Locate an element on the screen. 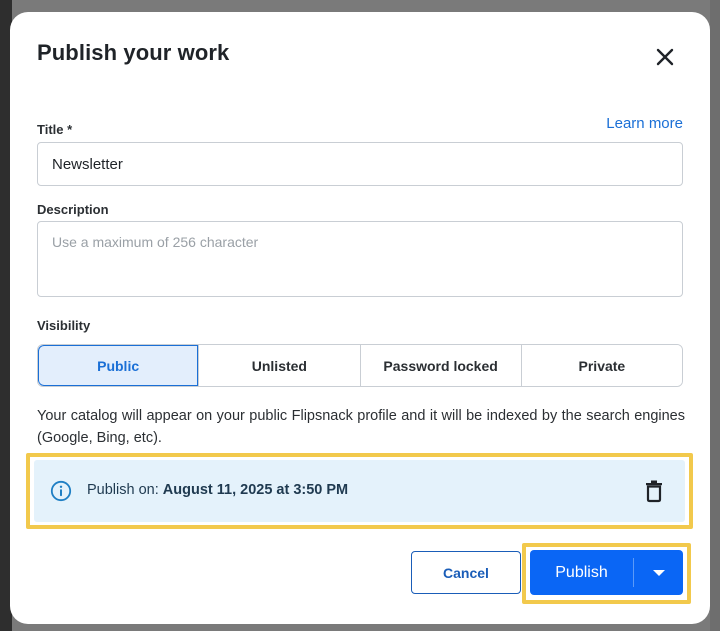  visibility-option-public: Public is located at coordinates (118, 365).